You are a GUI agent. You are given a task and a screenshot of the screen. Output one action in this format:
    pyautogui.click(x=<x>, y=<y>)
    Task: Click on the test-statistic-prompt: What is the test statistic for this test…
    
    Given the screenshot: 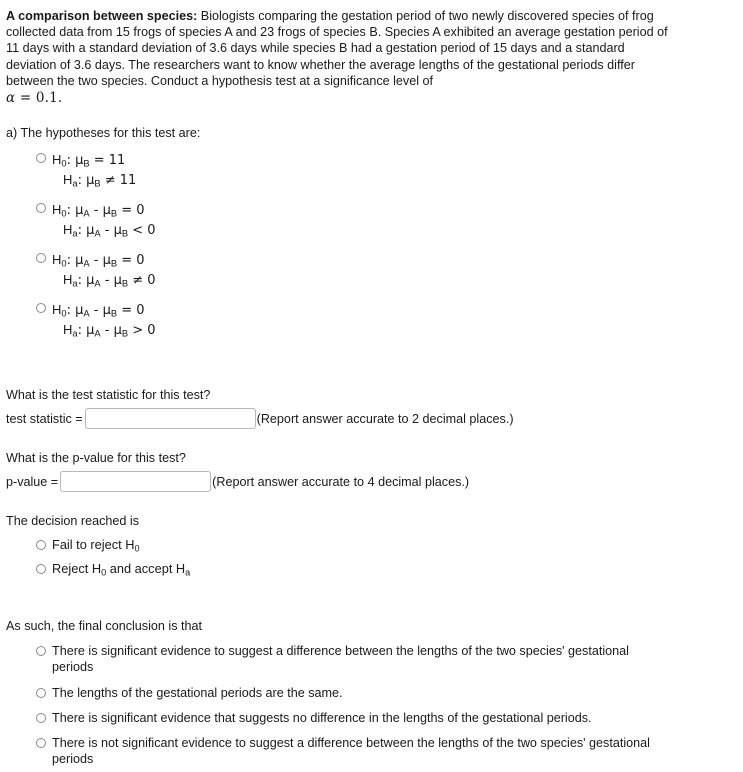 What is the action you would take?
    pyautogui.click(x=108, y=395)
    